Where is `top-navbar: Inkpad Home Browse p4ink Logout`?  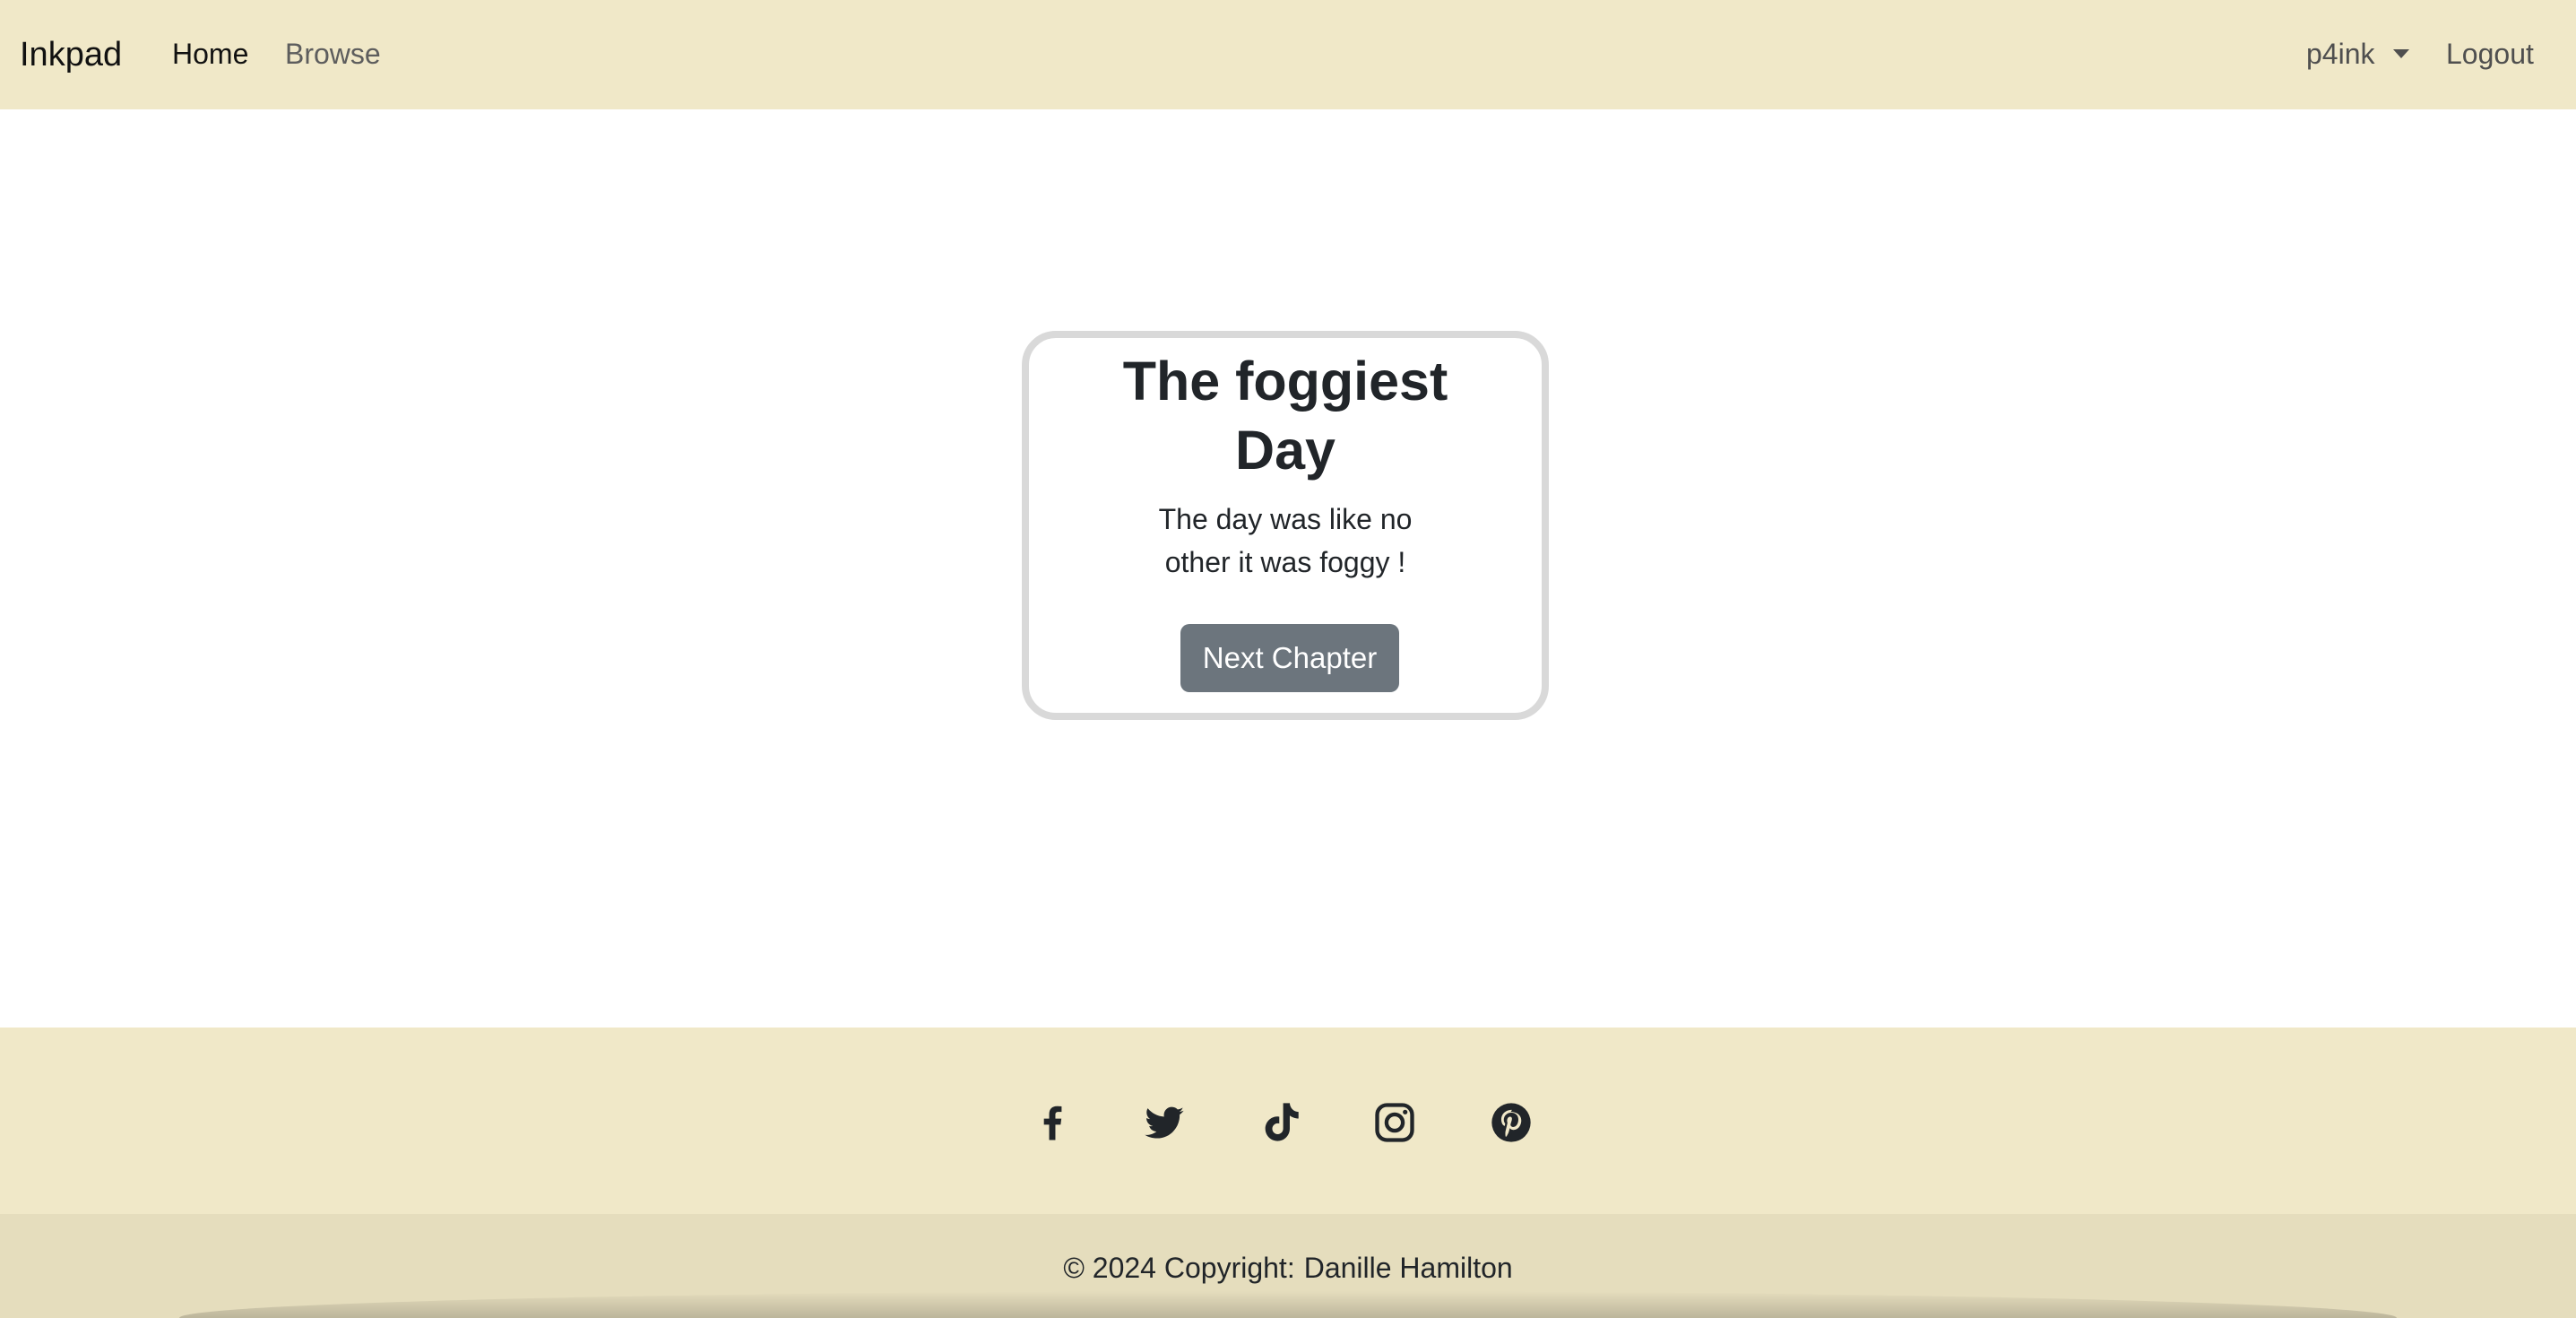
top-navbar: Inkpad Home Browse p4ink Logout is located at coordinates (1288, 55).